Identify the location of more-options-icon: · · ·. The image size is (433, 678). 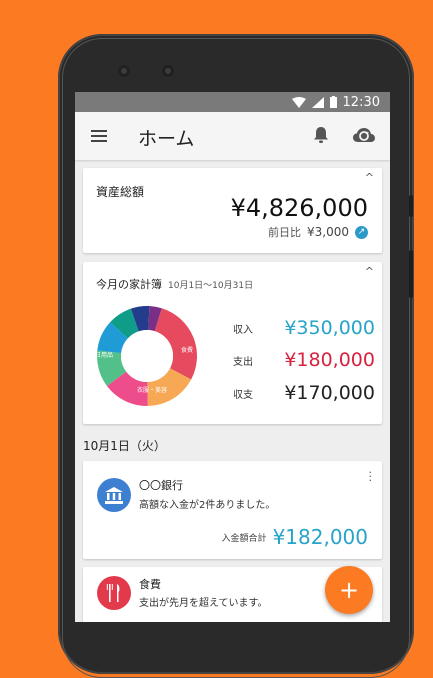
(371, 476).